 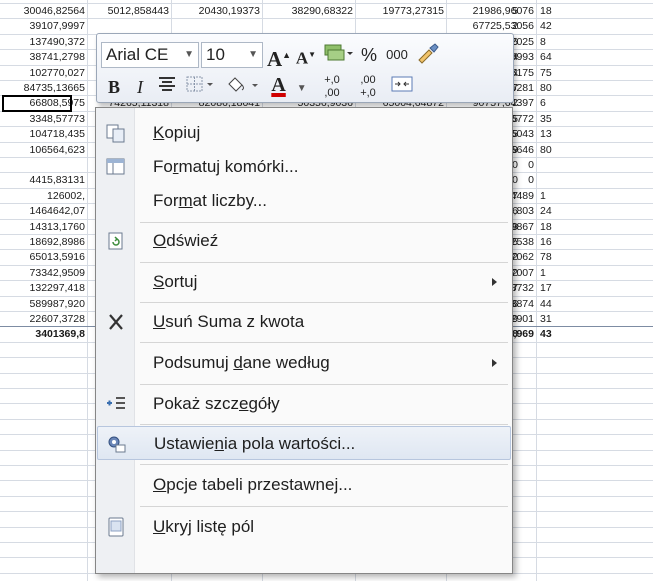 I want to click on table-cell: 67725,53056, so click(x=491, y=26).